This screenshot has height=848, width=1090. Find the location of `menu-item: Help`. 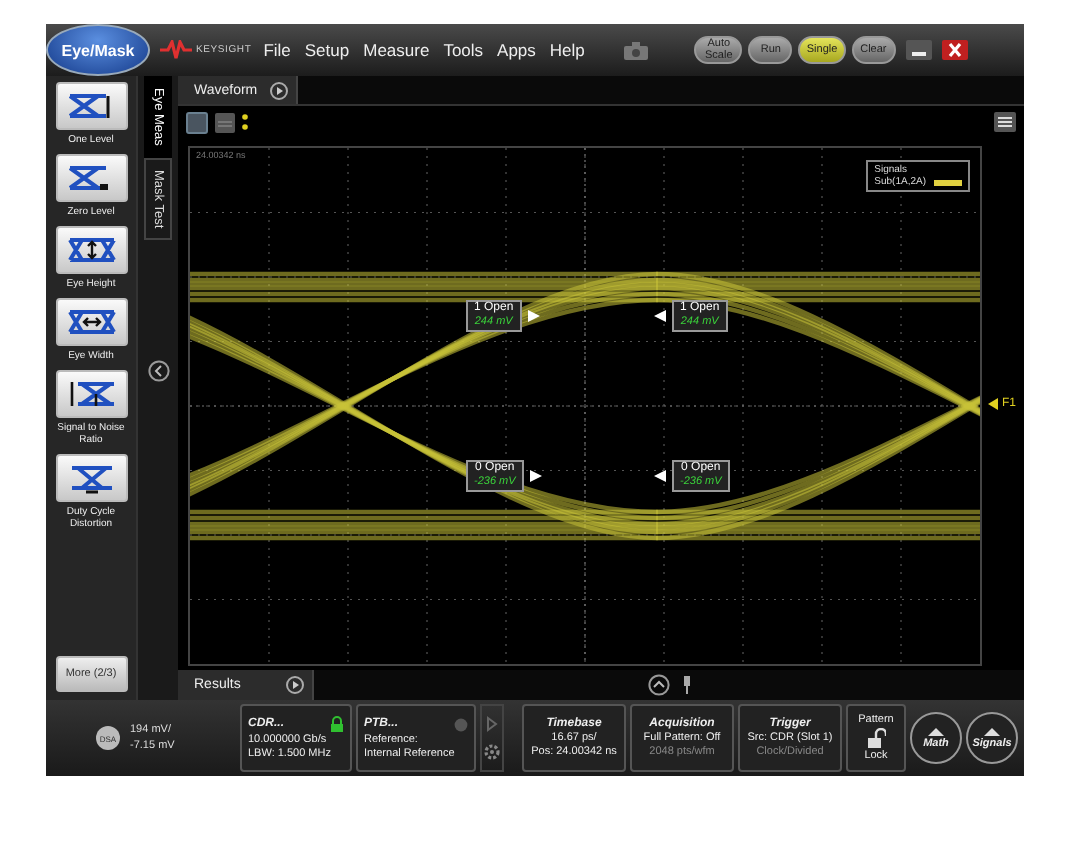

menu-item: Help is located at coordinates (567, 50).